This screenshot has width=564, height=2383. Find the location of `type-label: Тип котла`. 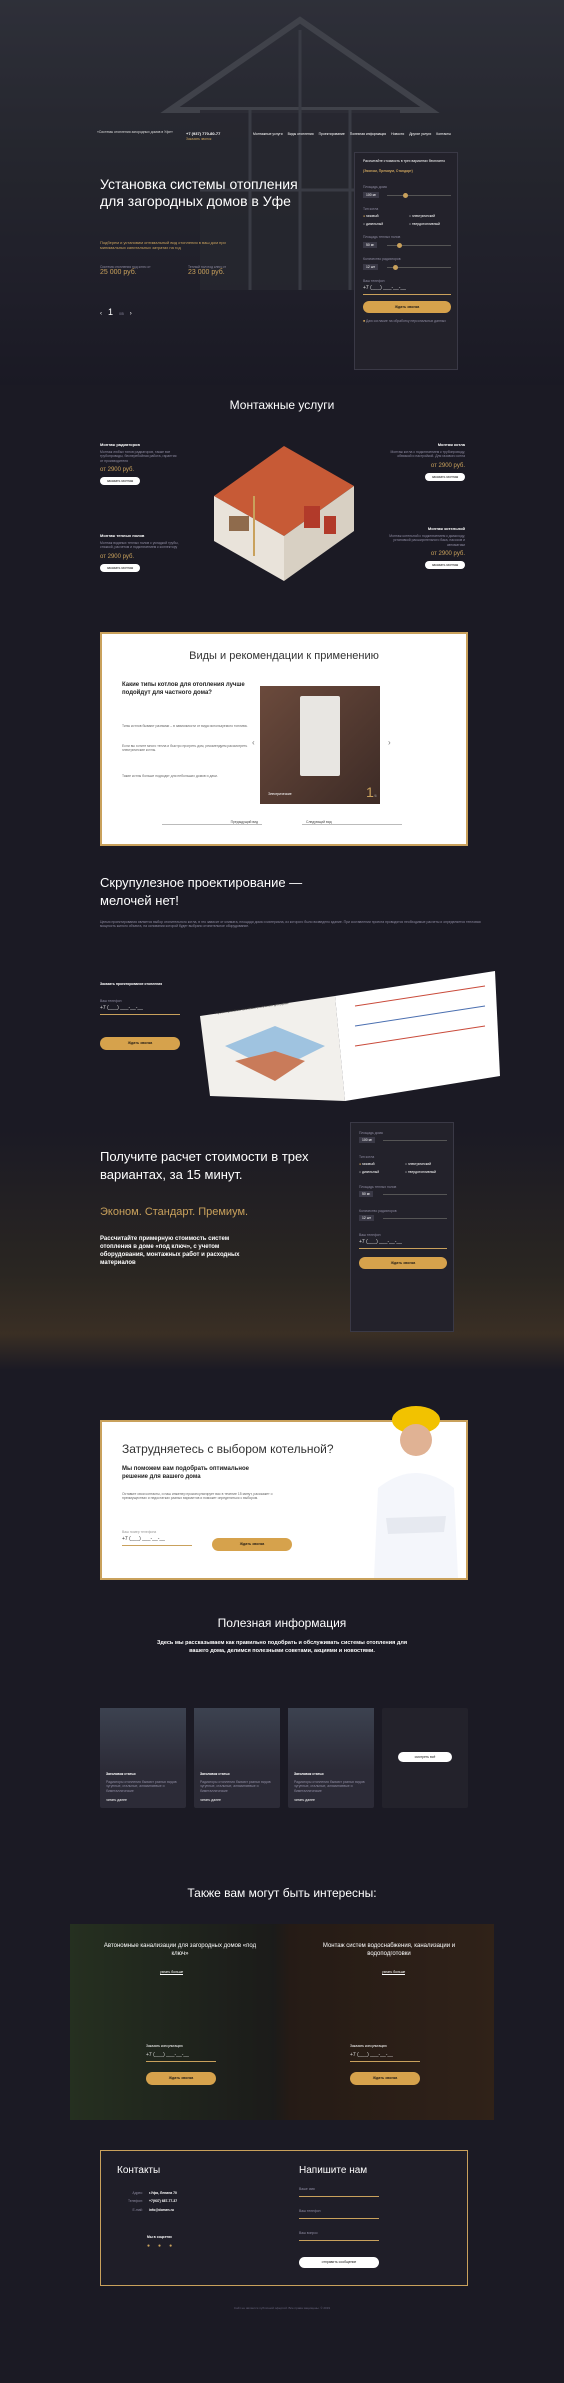

type-label: Тип котла is located at coordinates (371, 209).